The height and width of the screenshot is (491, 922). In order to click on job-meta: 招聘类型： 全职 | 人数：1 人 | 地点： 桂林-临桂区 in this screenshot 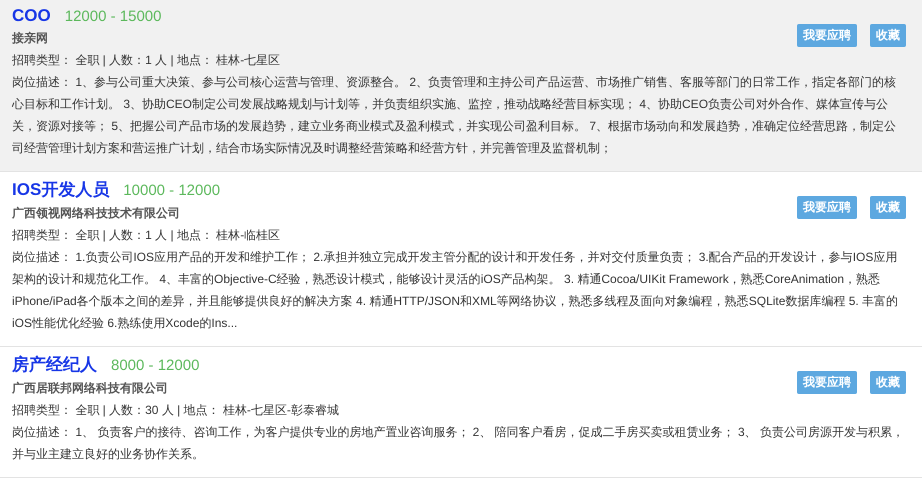, I will do `click(147, 235)`.